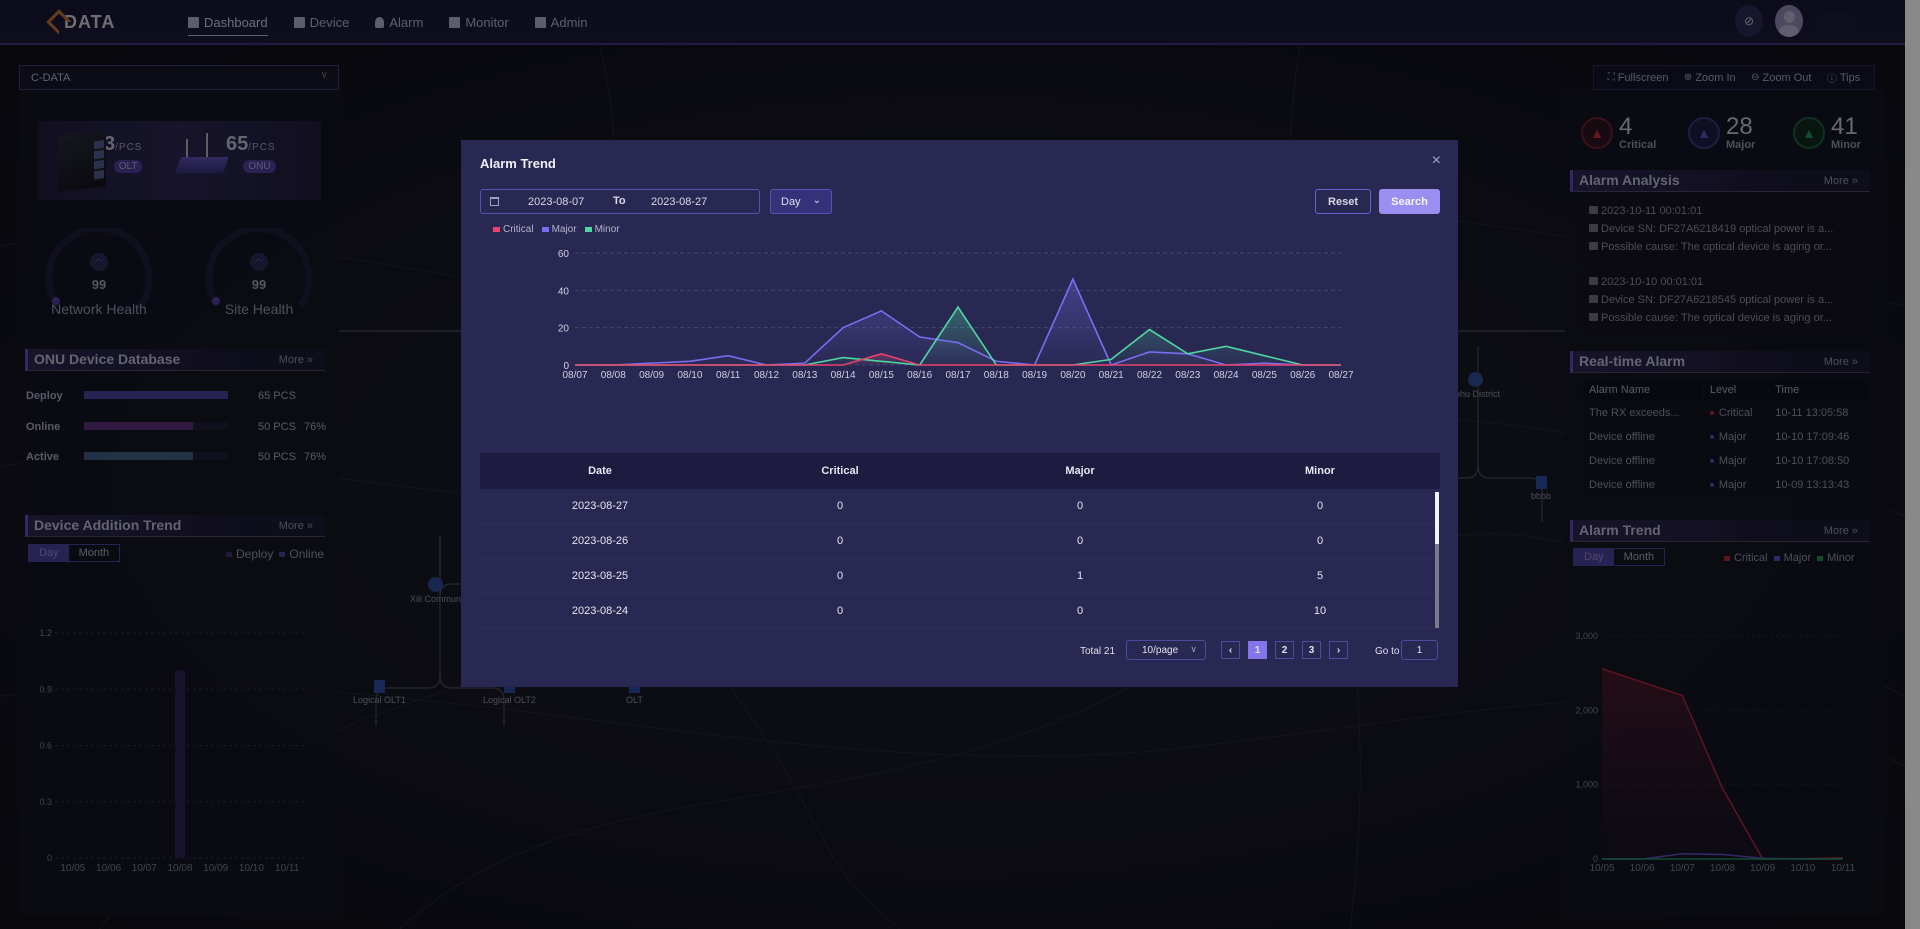 The image size is (1920, 929). I want to click on x-tick-label: 08/16, so click(919, 375).